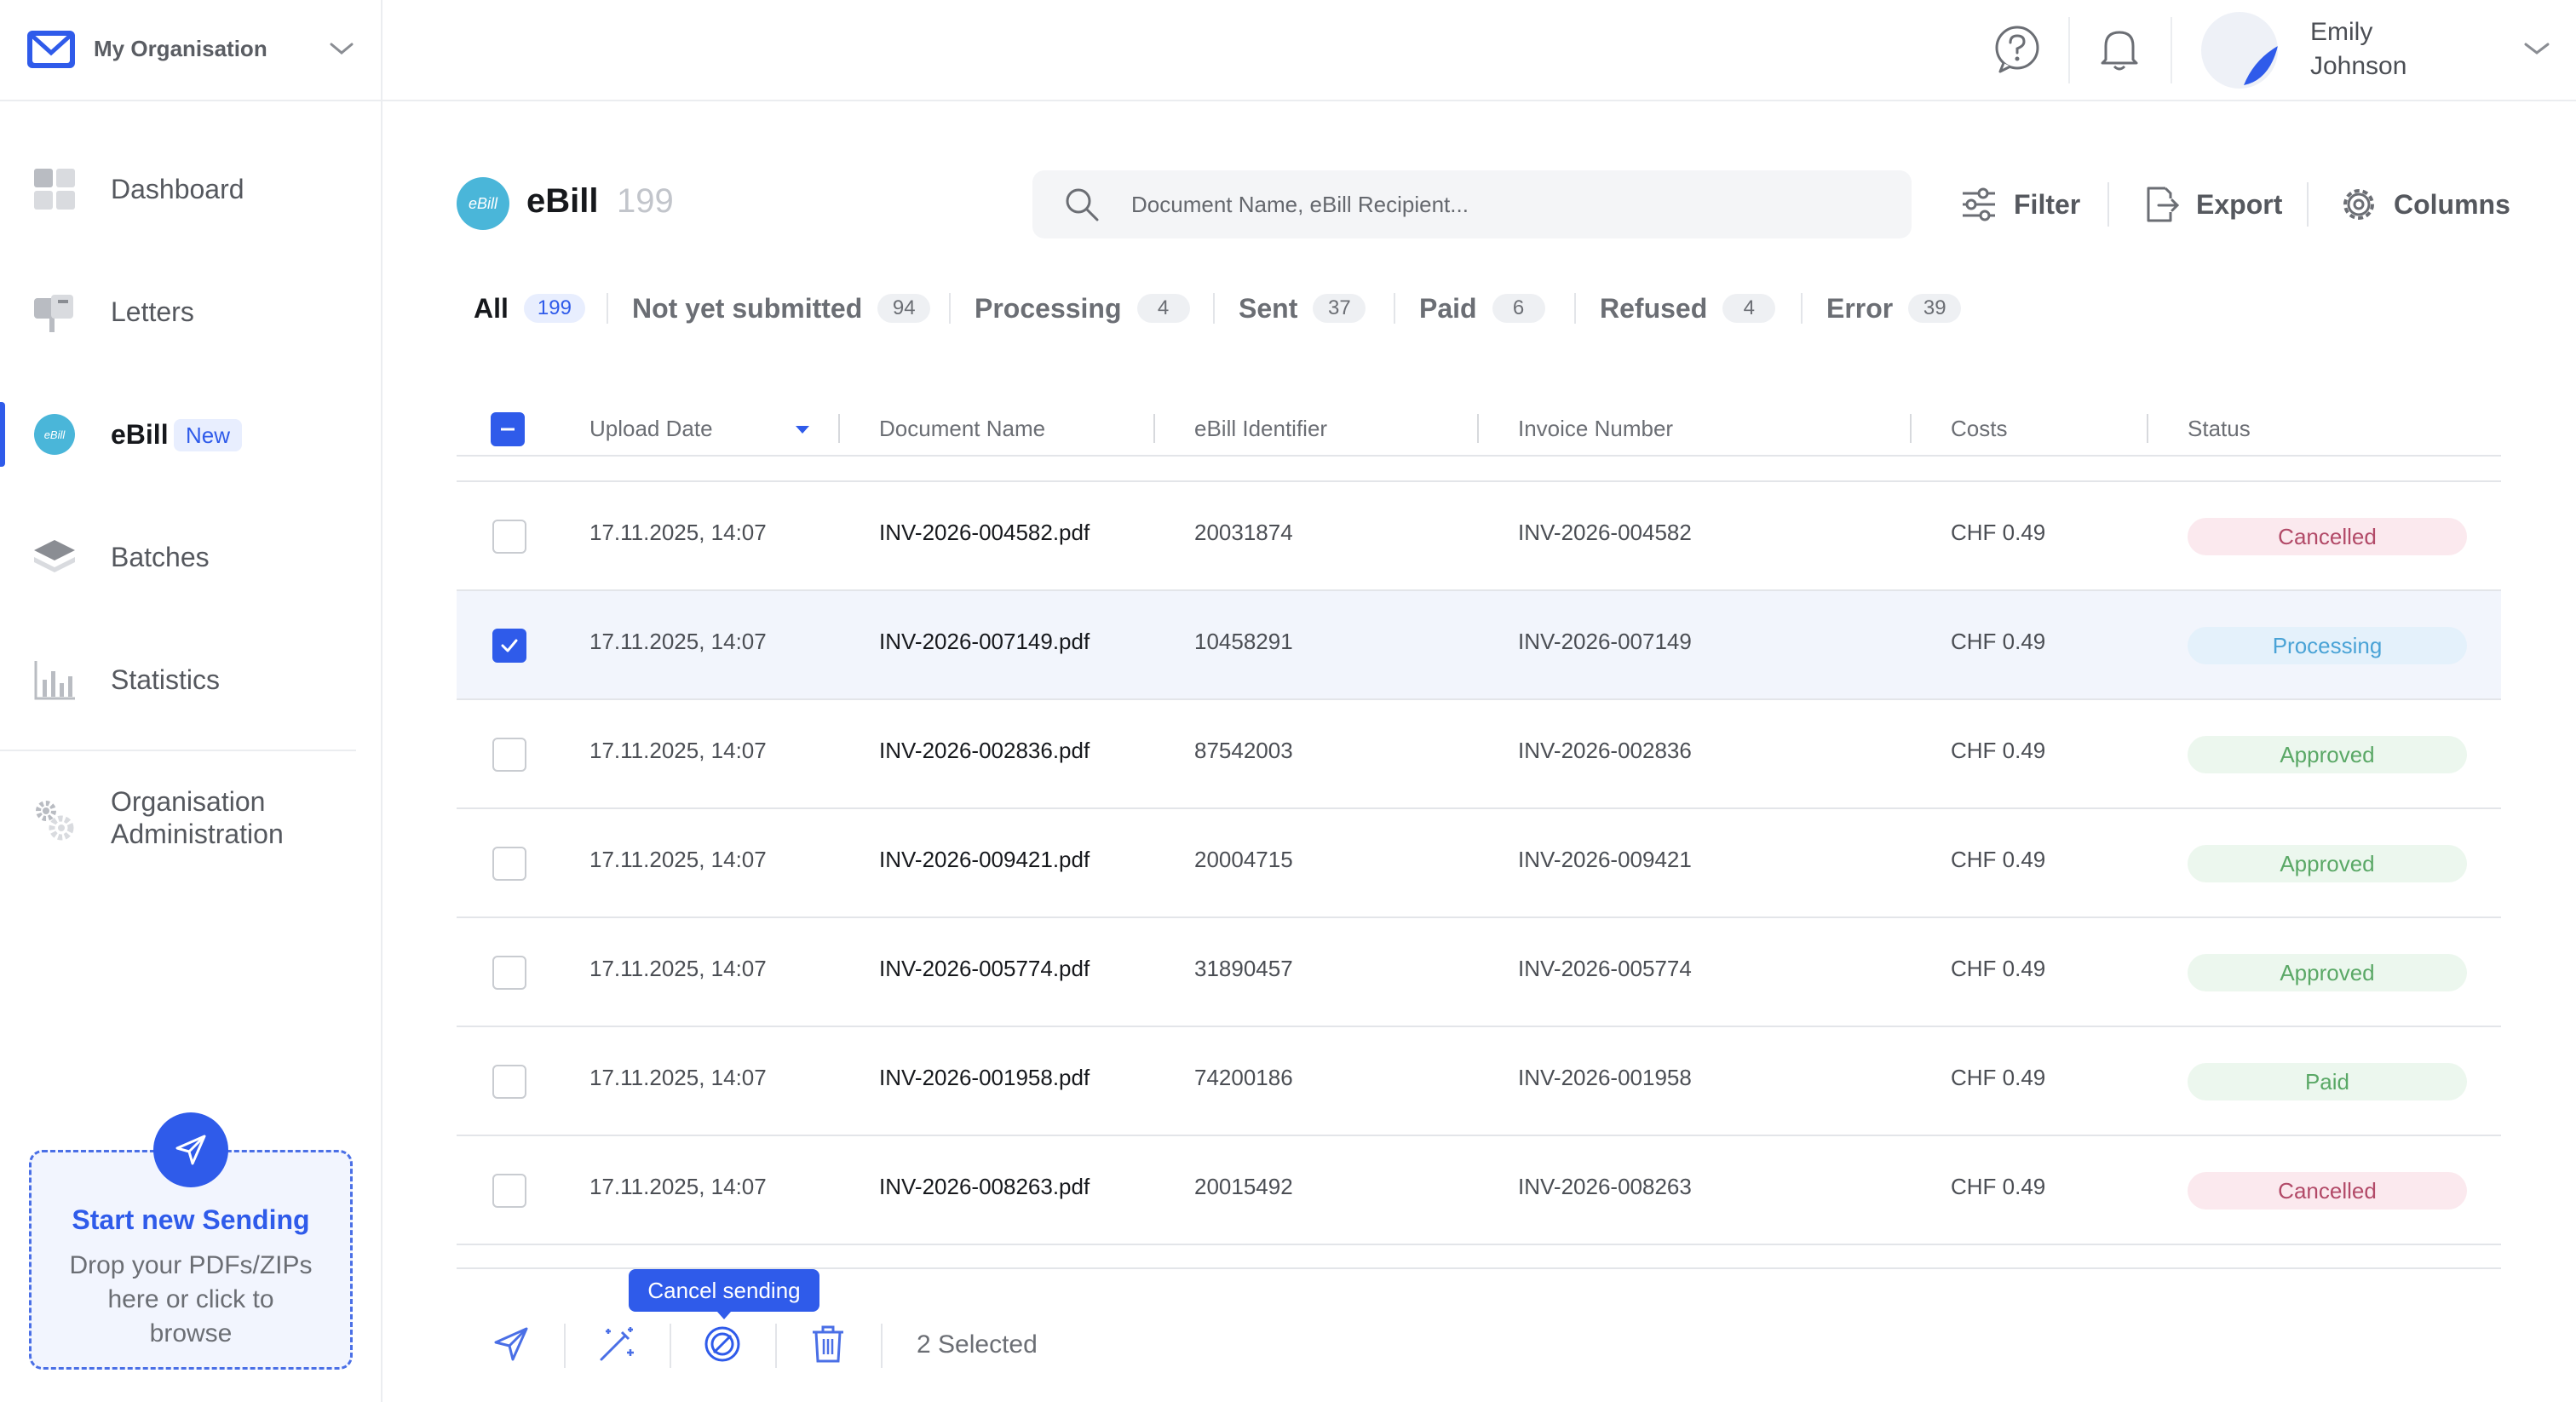 The image size is (2576, 1402). Describe the element at coordinates (55, 557) in the screenshot. I see `layers-icon` at that location.